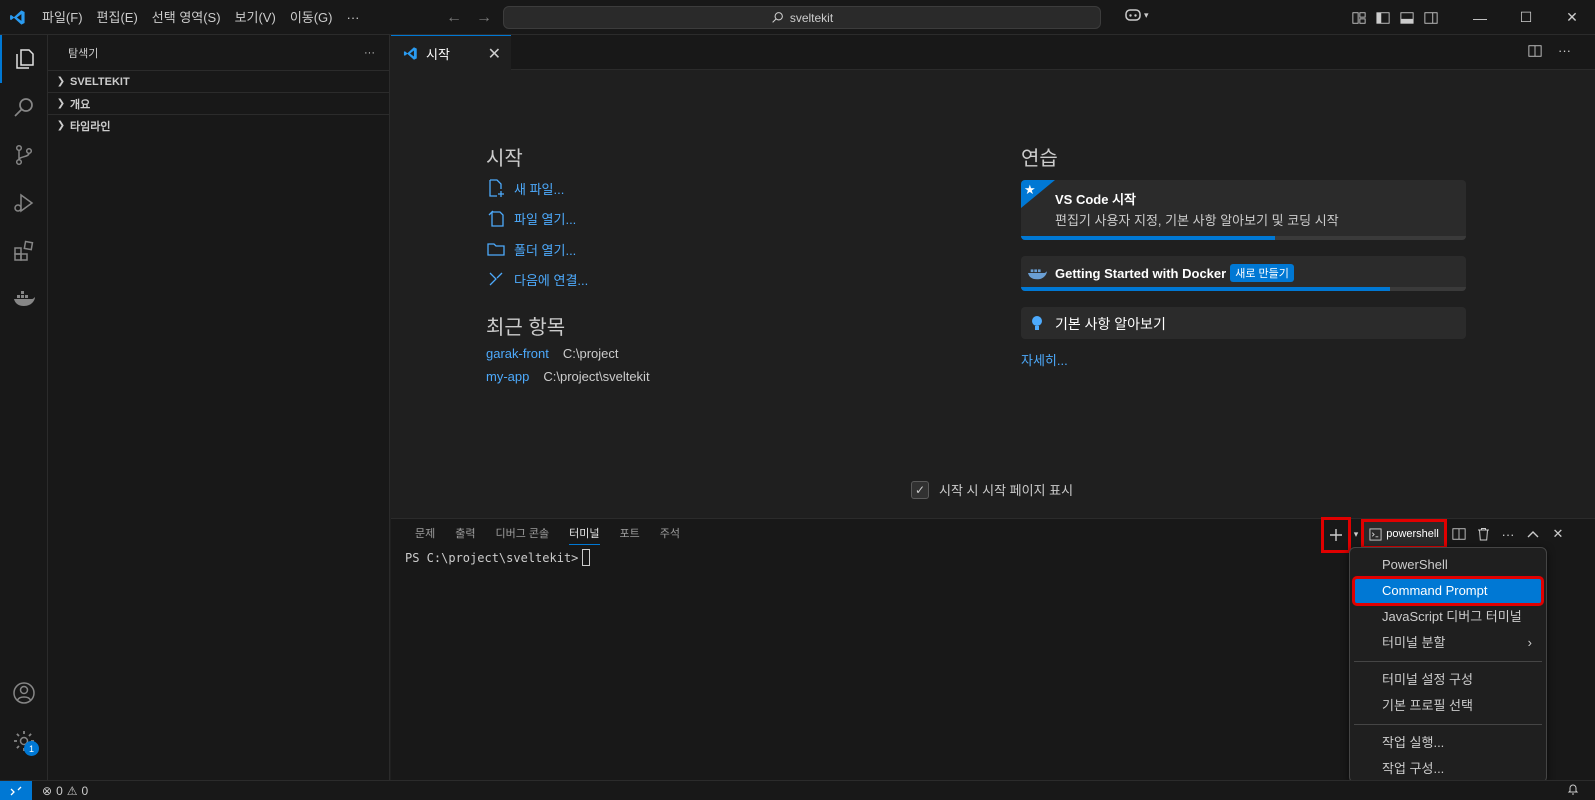 This screenshot has height=800, width=1595. I want to click on manage-gear-icon: 1, so click(24, 741).